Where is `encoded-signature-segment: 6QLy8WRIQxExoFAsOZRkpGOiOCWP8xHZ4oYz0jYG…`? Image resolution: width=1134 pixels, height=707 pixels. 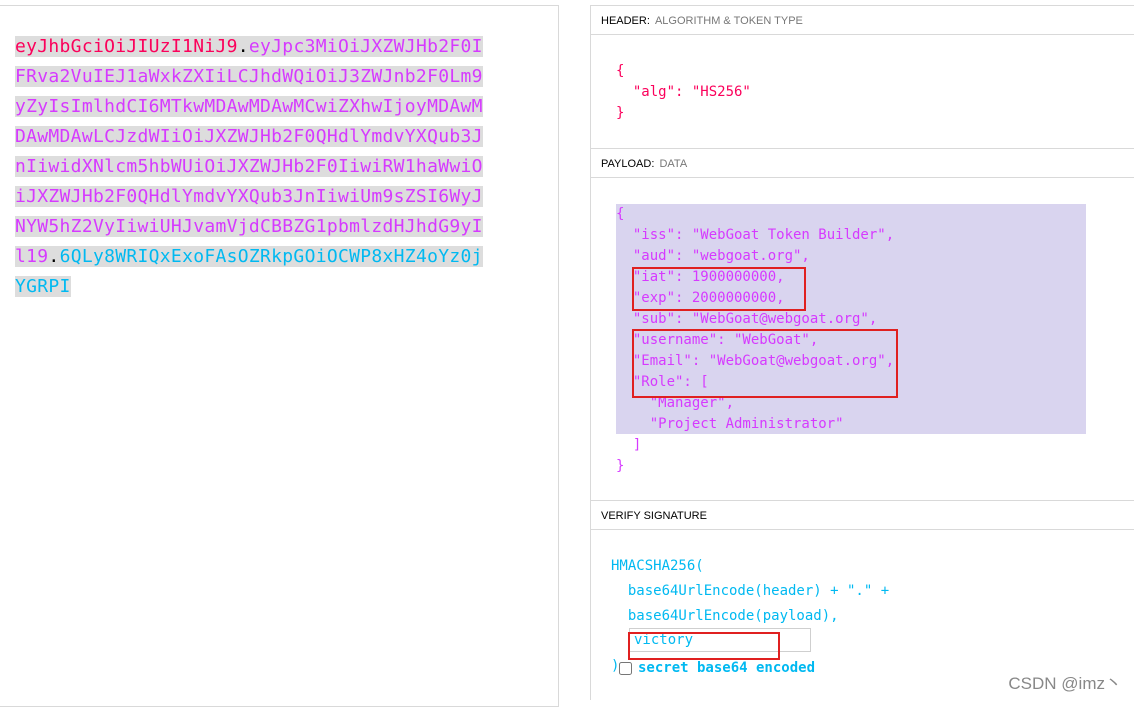
encoded-signature-segment: 6QLy8WRIQxExoFAsOZRkpGOiOCWP8xHZ4oYz0jYG… is located at coordinates (249, 271).